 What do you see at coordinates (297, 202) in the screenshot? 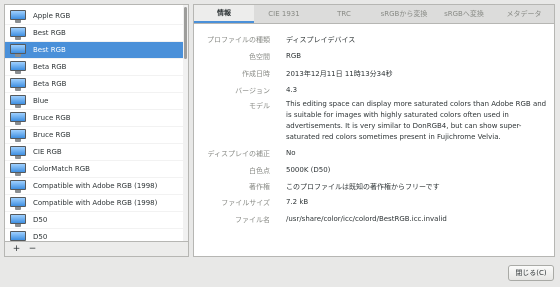
I see `field-value: 7.2 kB` at bounding box center [297, 202].